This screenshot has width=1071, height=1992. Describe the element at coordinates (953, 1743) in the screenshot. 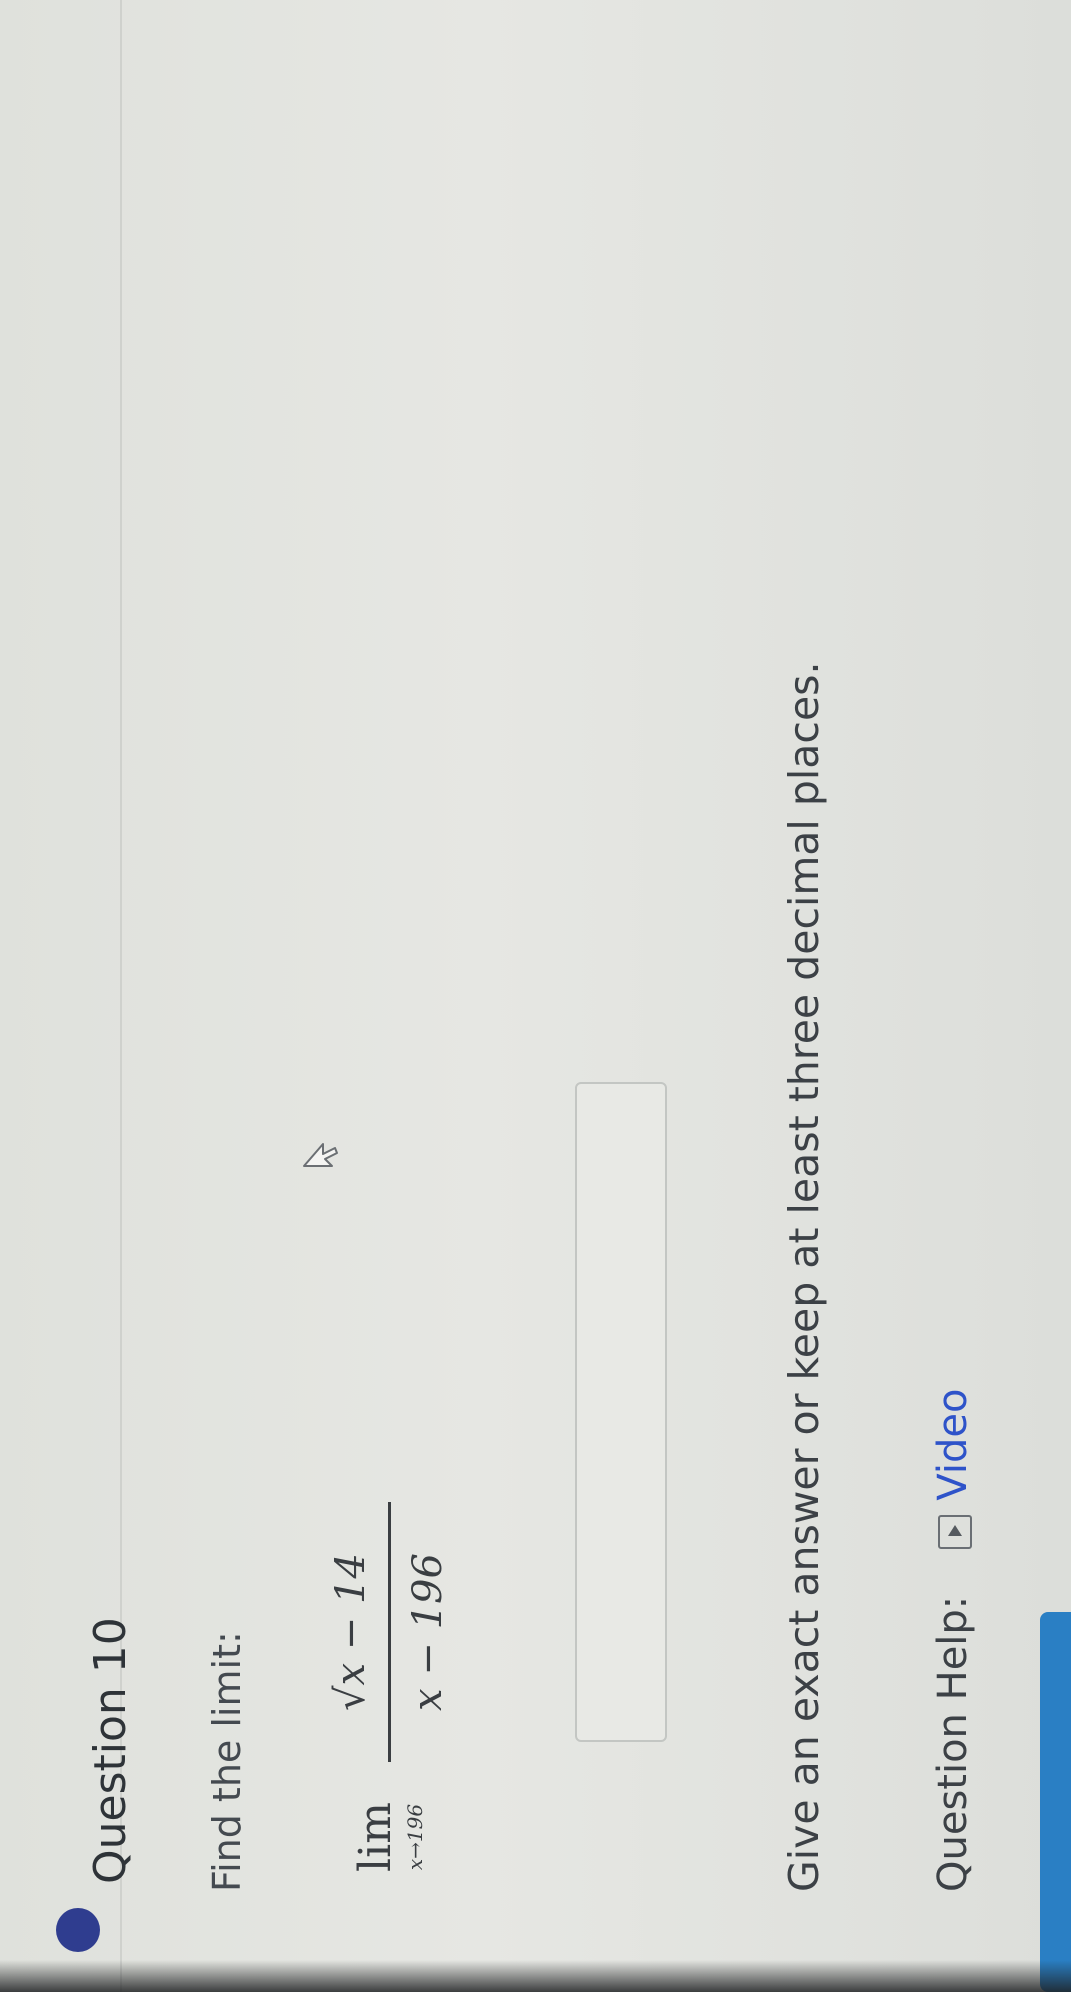

I see `question-help-label: Question Help:` at that location.